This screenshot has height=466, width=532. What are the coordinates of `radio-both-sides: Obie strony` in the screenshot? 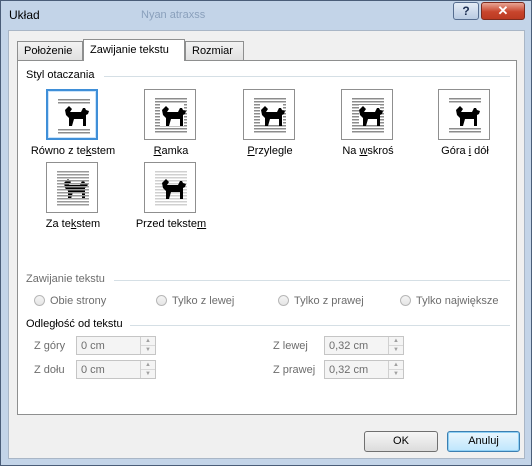 It's located at (70, 302).